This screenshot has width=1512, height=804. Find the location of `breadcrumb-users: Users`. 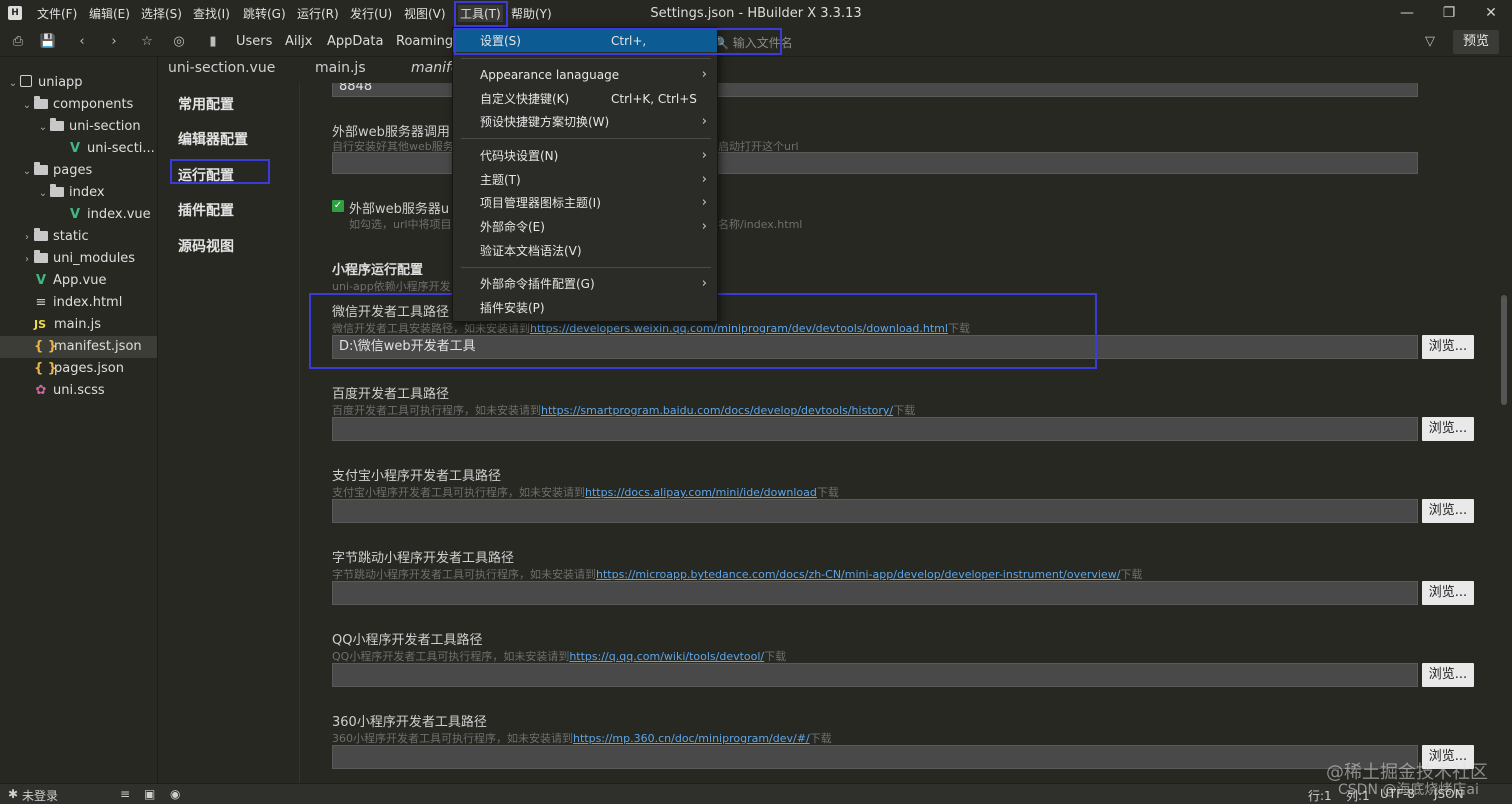

breadcrumb-users: Users is located at coordinates (254, 41).